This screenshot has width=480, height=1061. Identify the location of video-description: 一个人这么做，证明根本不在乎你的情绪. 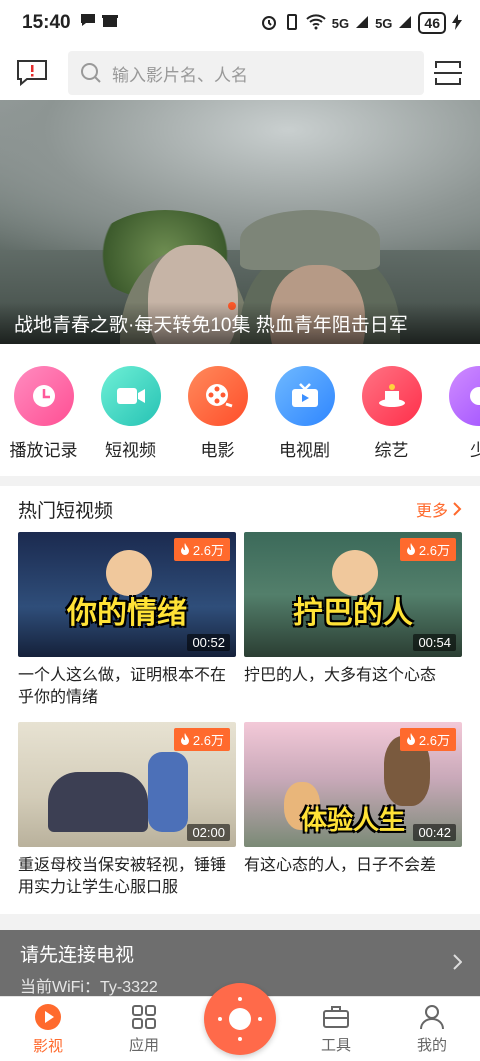
(122, 686).